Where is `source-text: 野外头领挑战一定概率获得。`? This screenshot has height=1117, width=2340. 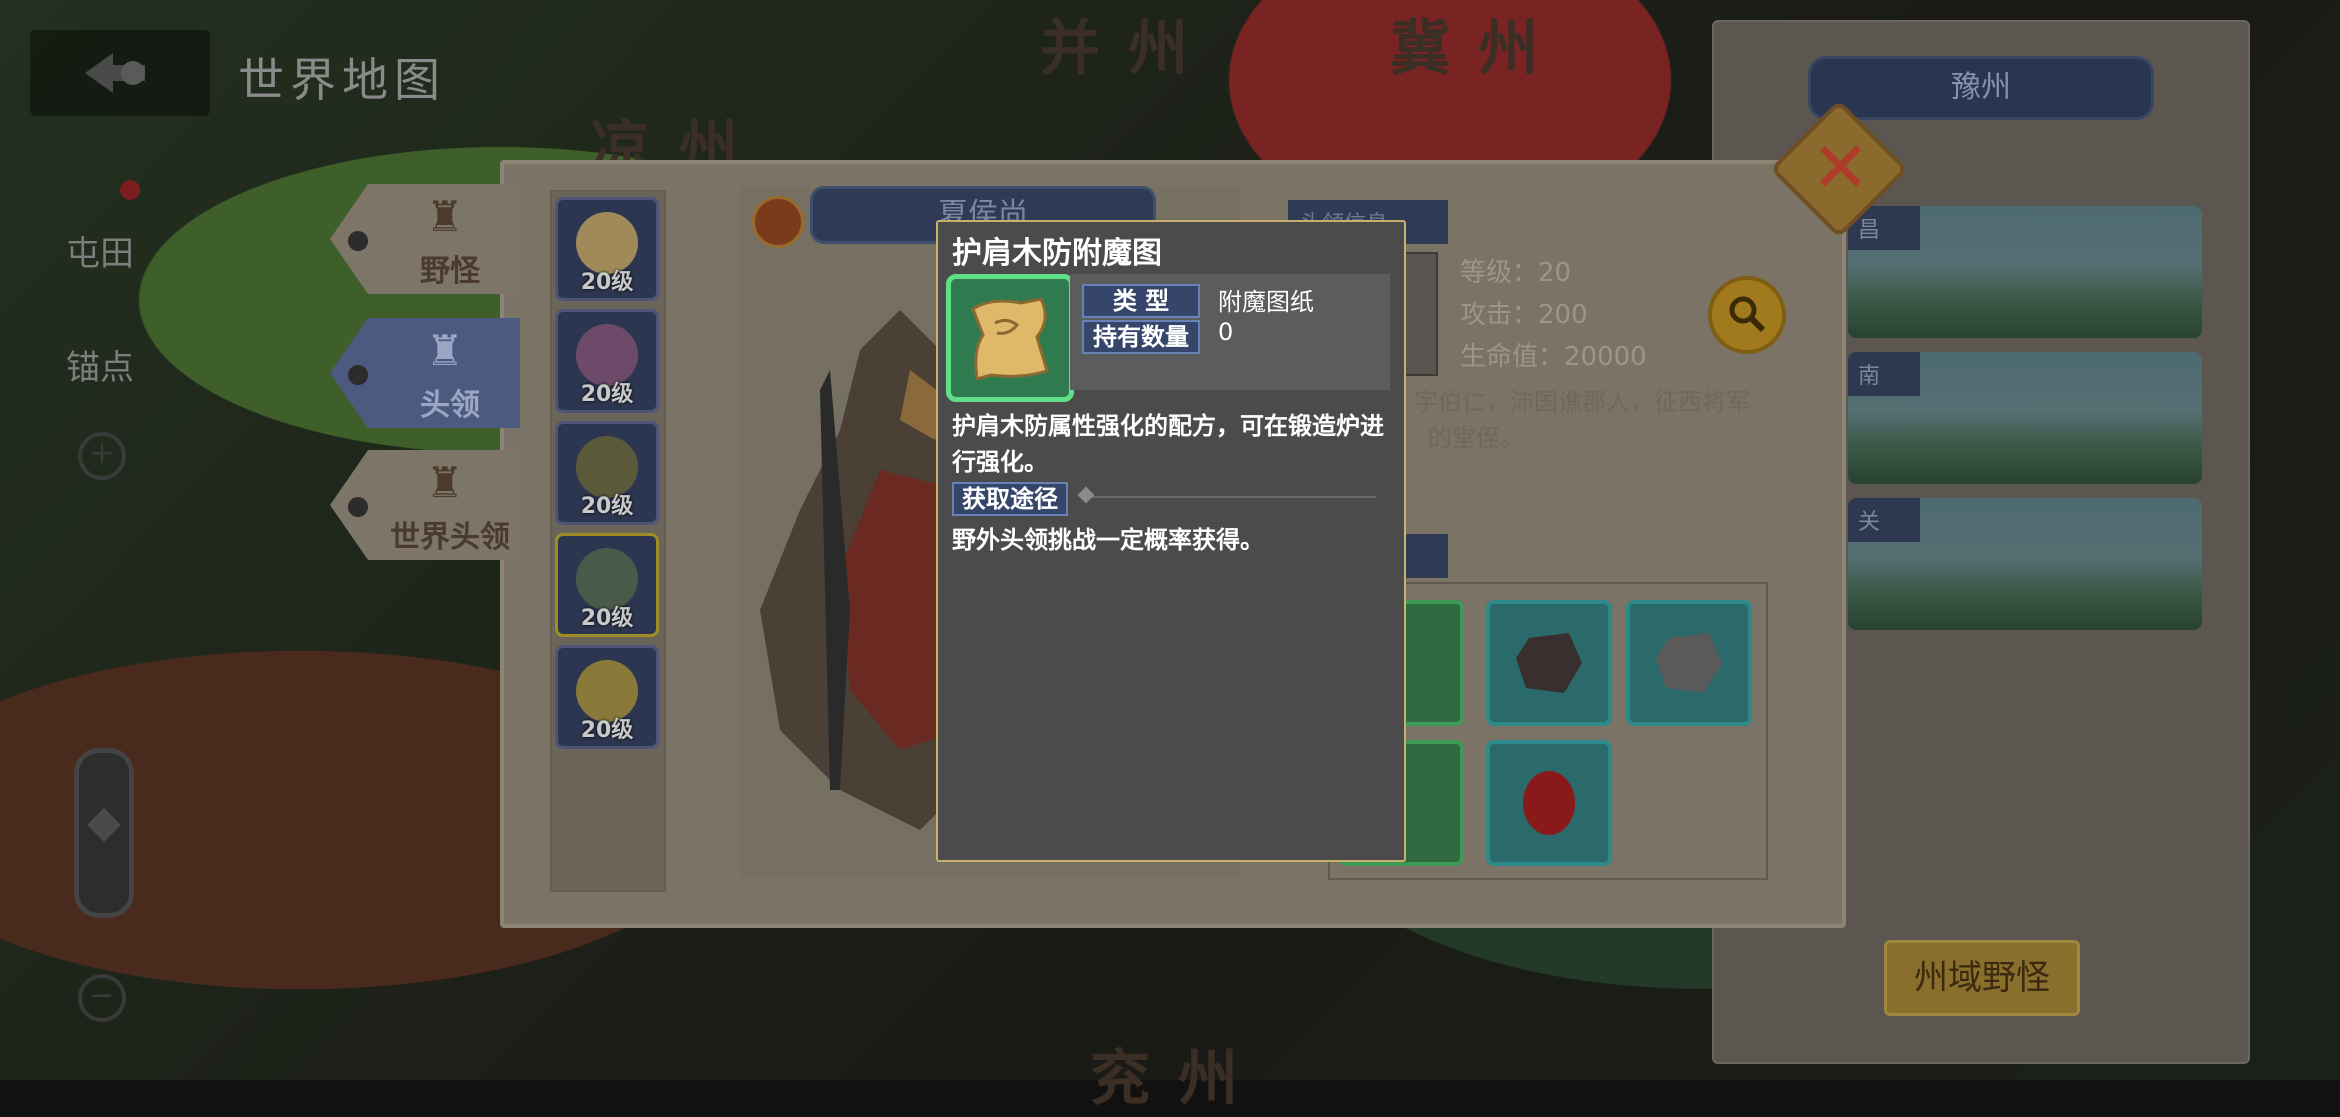
source-text: 野外头领挑战一定概率获得。 is located at coordinates (1108, 540).